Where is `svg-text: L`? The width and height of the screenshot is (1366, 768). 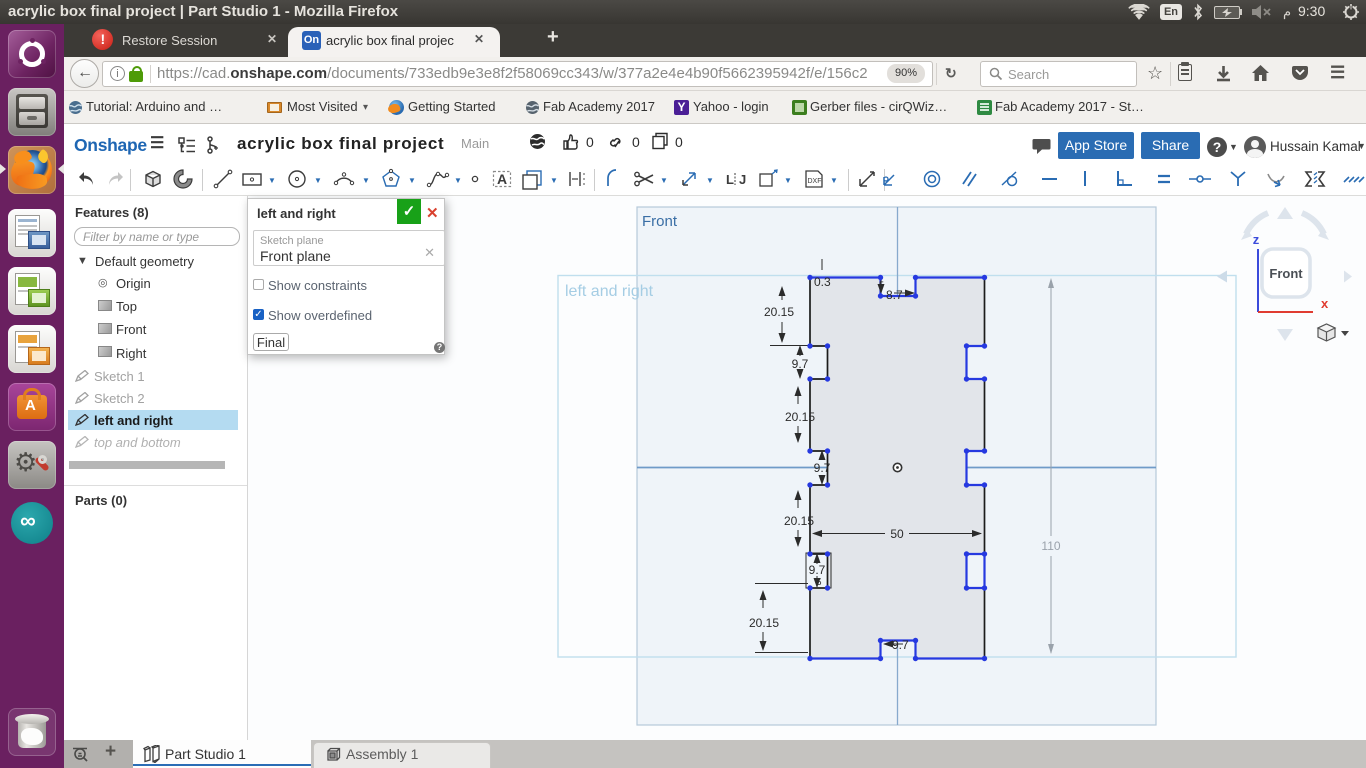 svg-text: L is located at coordinates (730, 179).